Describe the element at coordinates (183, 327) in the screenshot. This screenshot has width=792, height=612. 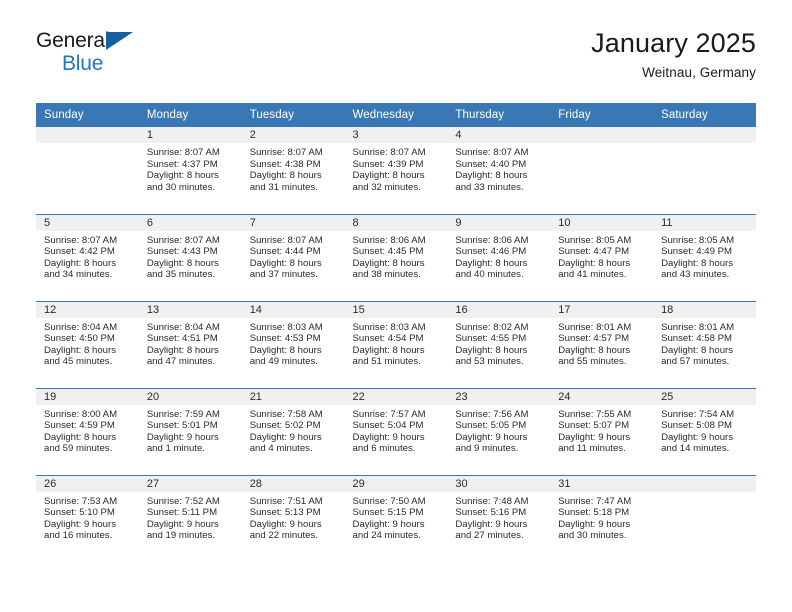
I see `day-detail-line: Sunrise: 8:04 AM` at that location.